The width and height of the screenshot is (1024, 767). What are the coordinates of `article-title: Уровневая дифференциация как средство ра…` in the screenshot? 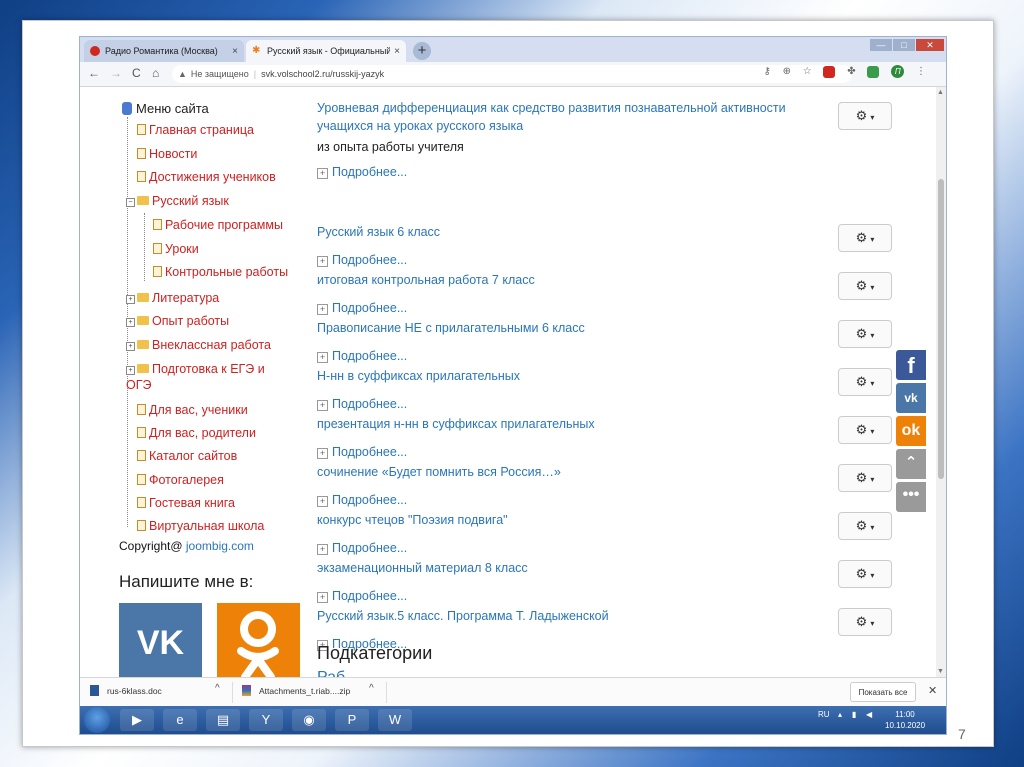 It's located at (569, 117).